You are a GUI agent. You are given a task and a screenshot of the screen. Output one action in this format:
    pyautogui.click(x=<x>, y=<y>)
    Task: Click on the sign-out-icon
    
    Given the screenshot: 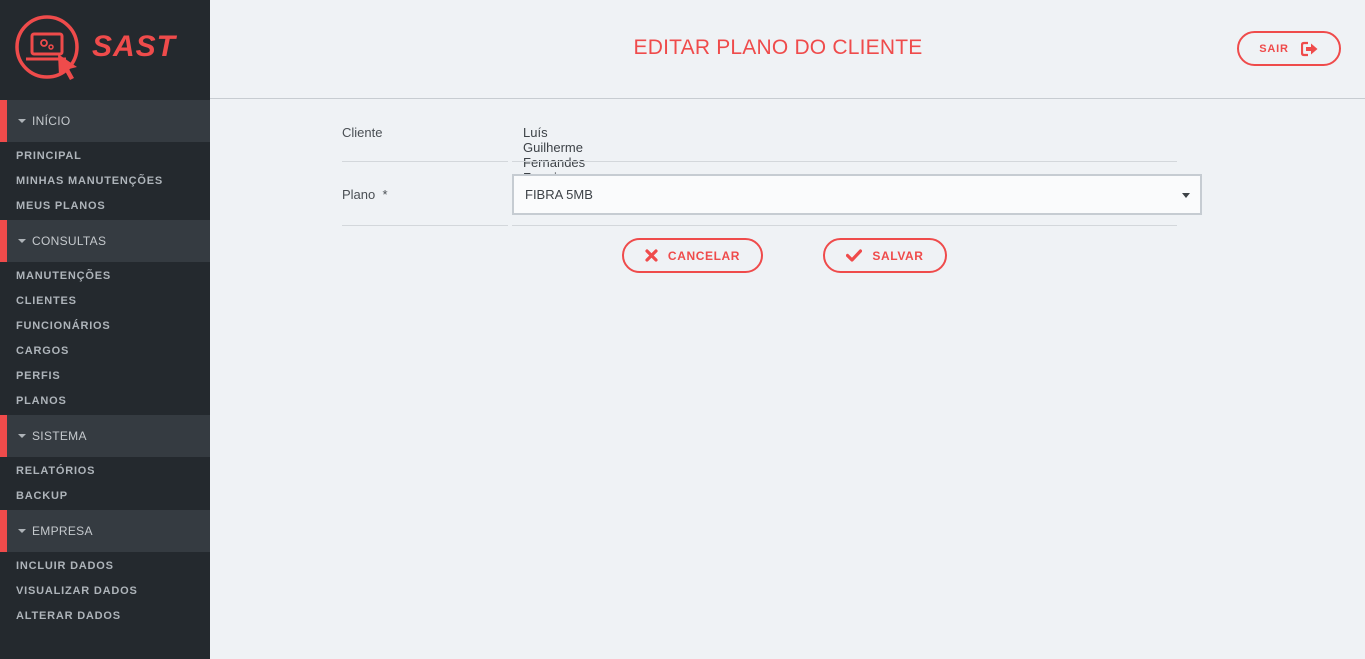 What is the action you would take?
    pyautogui.click(x=1309, y=48)
    